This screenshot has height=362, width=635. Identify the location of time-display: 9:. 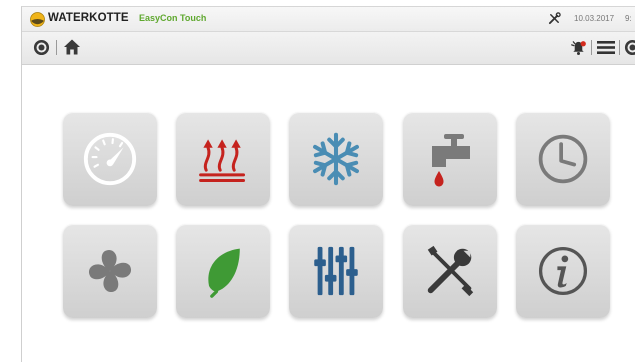
(628, 18).